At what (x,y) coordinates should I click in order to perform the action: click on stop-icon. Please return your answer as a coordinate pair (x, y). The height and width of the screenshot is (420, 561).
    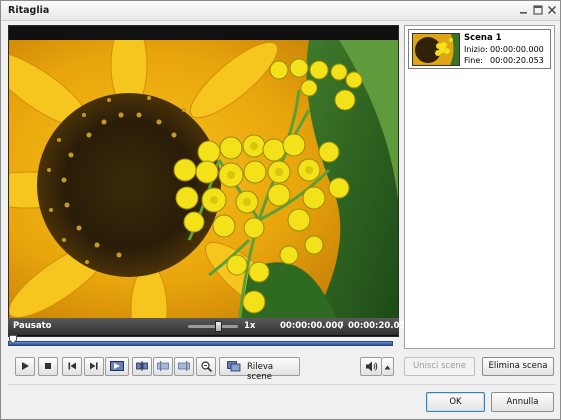
    Looking at the image, I should click on (48, 366).